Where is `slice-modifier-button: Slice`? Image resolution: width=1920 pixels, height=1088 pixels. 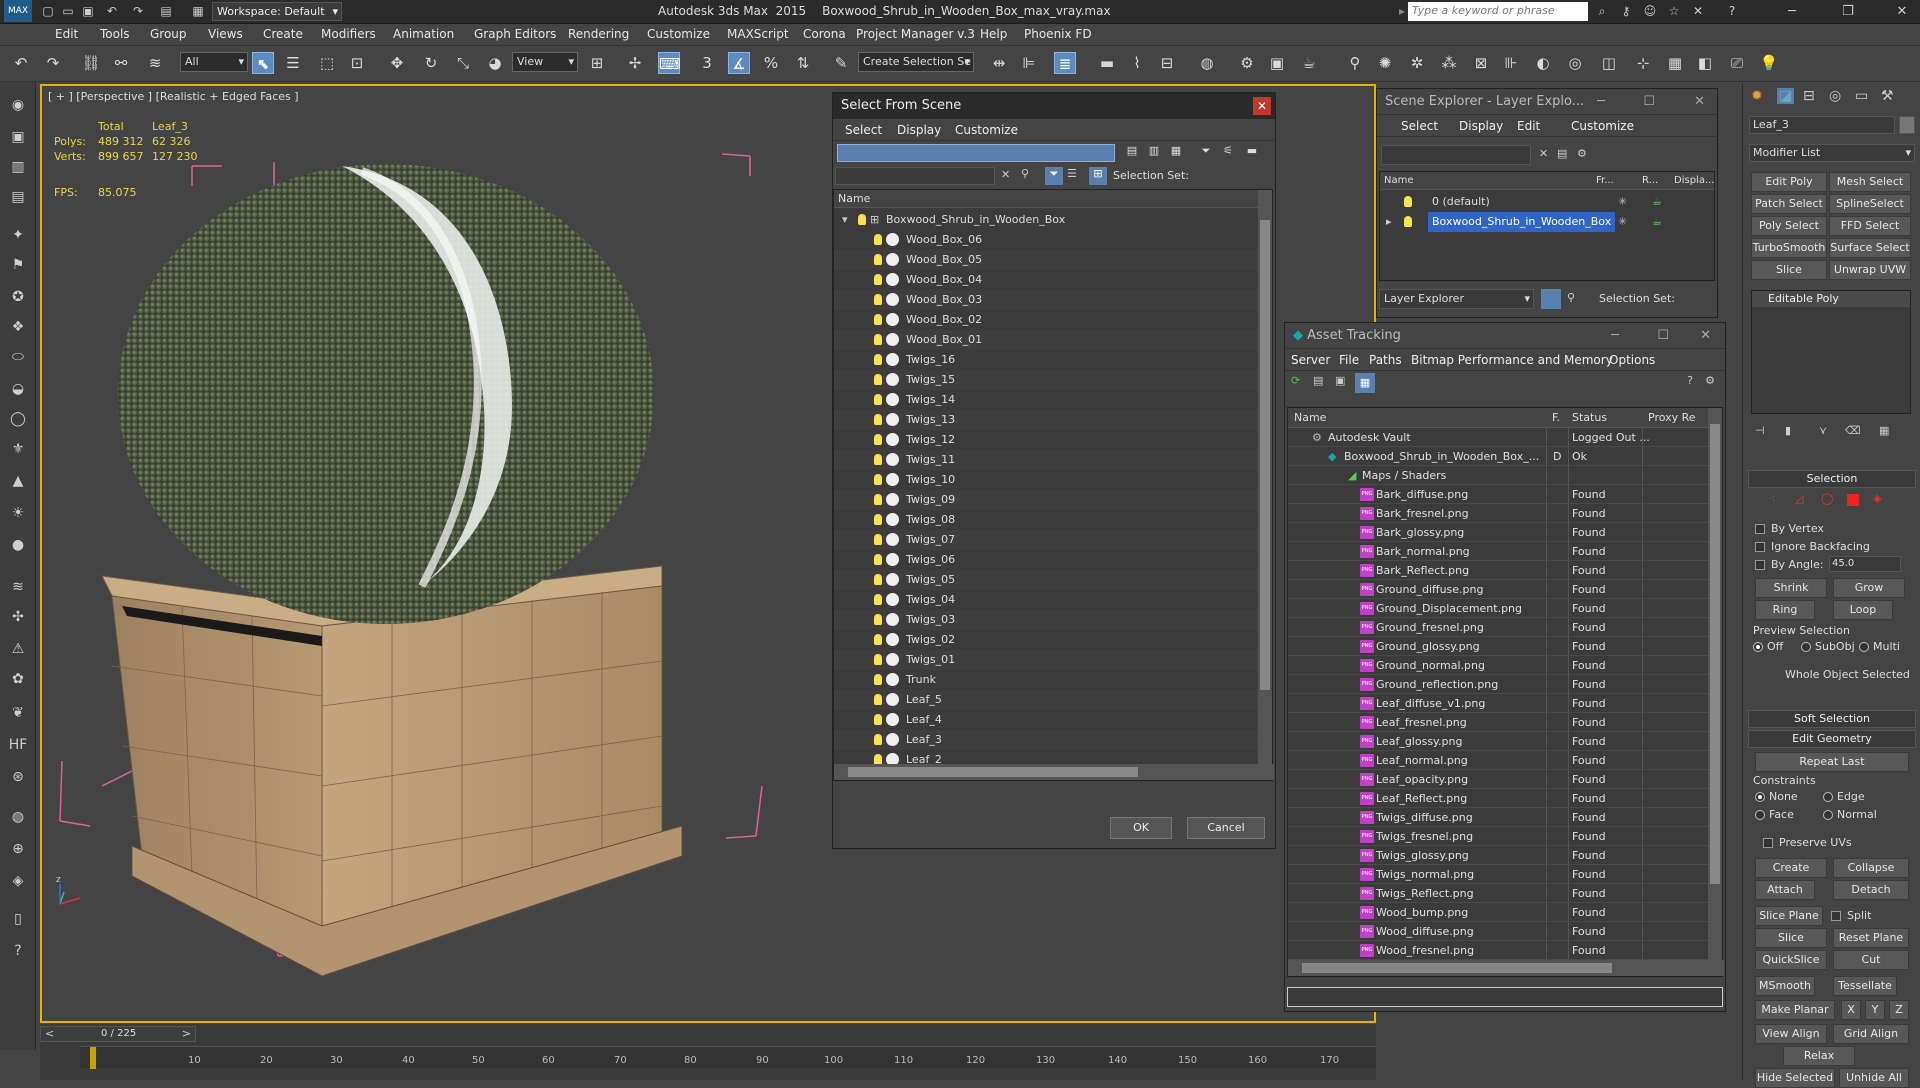 slice-modifier-button: Slice is located at coordinates (1789, 270).